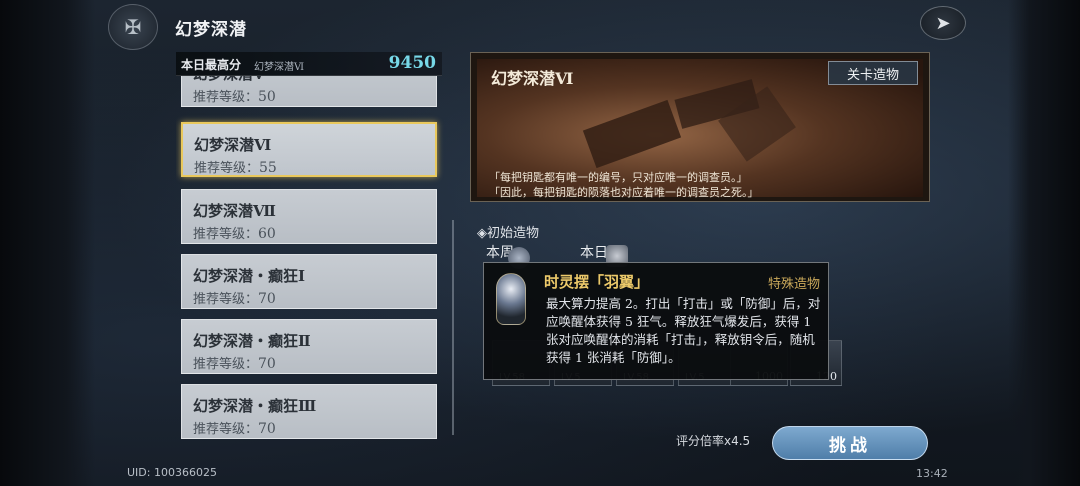 The image size is (1080, 486). Describe the element at coordinates (255, 406) in the screenshot. I see `level-name: 幻梦深潜・癫狂Ⅲ` at that location.